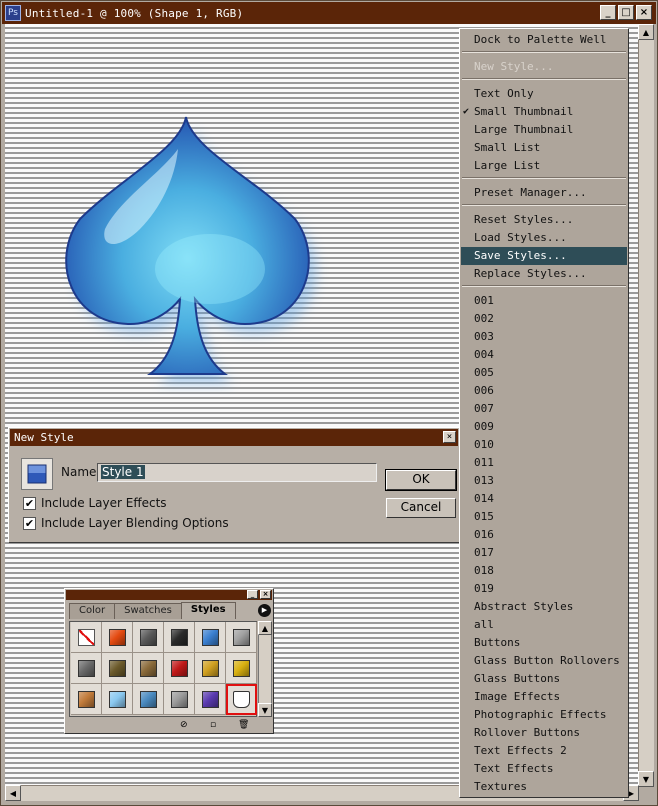  What do you see at coordinates (544, 373) in the screenshot?
I see `menu-item: 005` at bounding box center [544, 373].